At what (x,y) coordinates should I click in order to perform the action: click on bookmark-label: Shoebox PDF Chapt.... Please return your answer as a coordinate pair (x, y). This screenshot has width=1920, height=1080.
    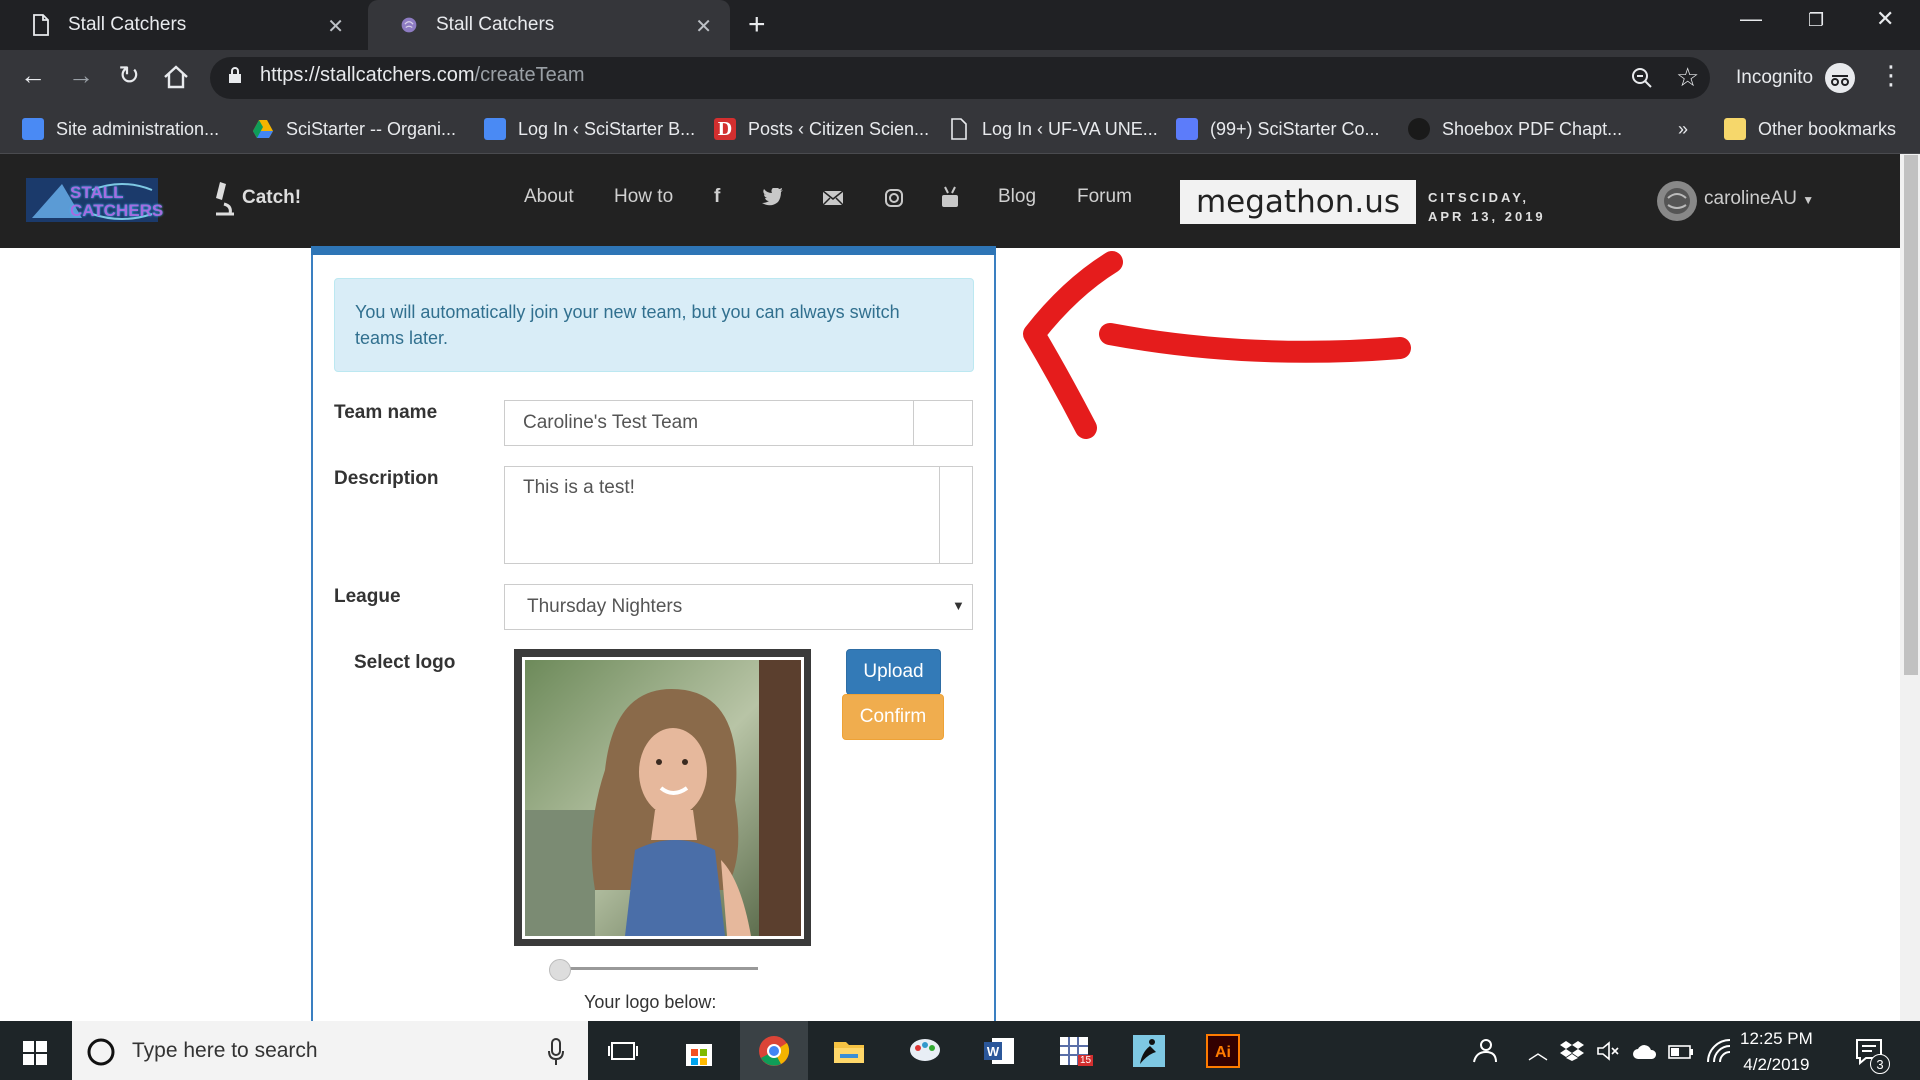
    Looking at the image, I should click on (1532, 128).